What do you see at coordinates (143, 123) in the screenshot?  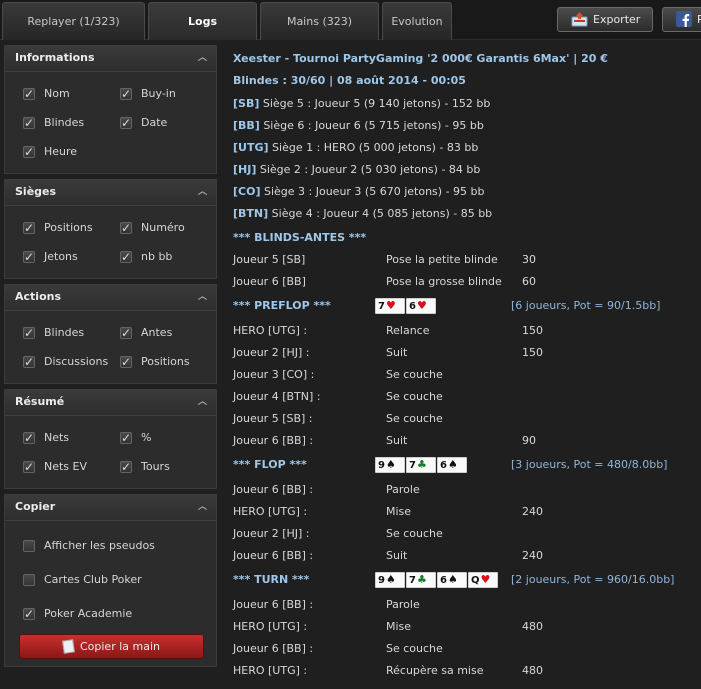 I see `option-date: Date` at bounding box center [143, 123].